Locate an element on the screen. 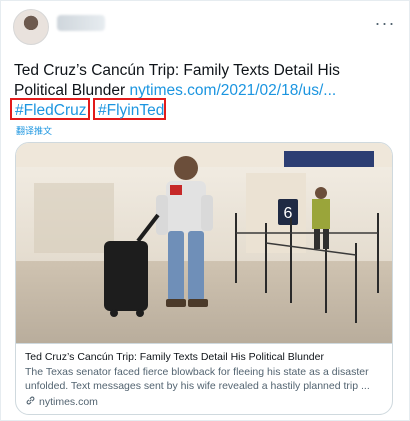 The width and height of the screenshot is (410, 421). more-options-icon: ··· is located at coordinates (385, 24).